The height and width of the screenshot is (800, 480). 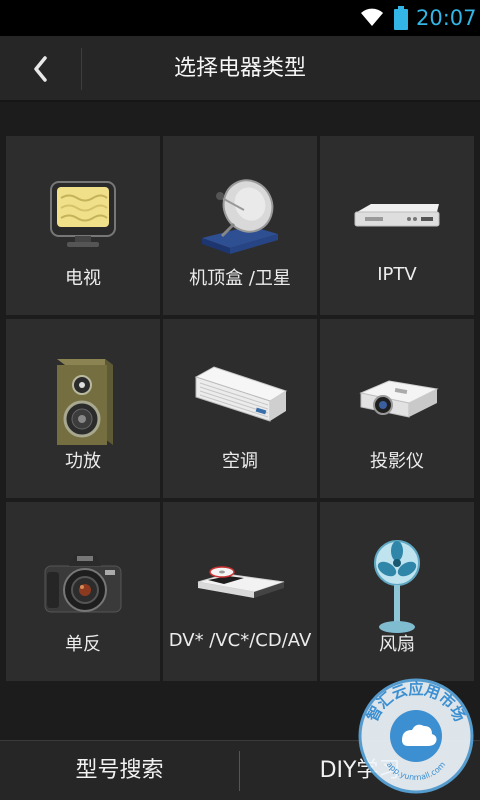 I want to click on projector-icon, so click(x=399, y=399).